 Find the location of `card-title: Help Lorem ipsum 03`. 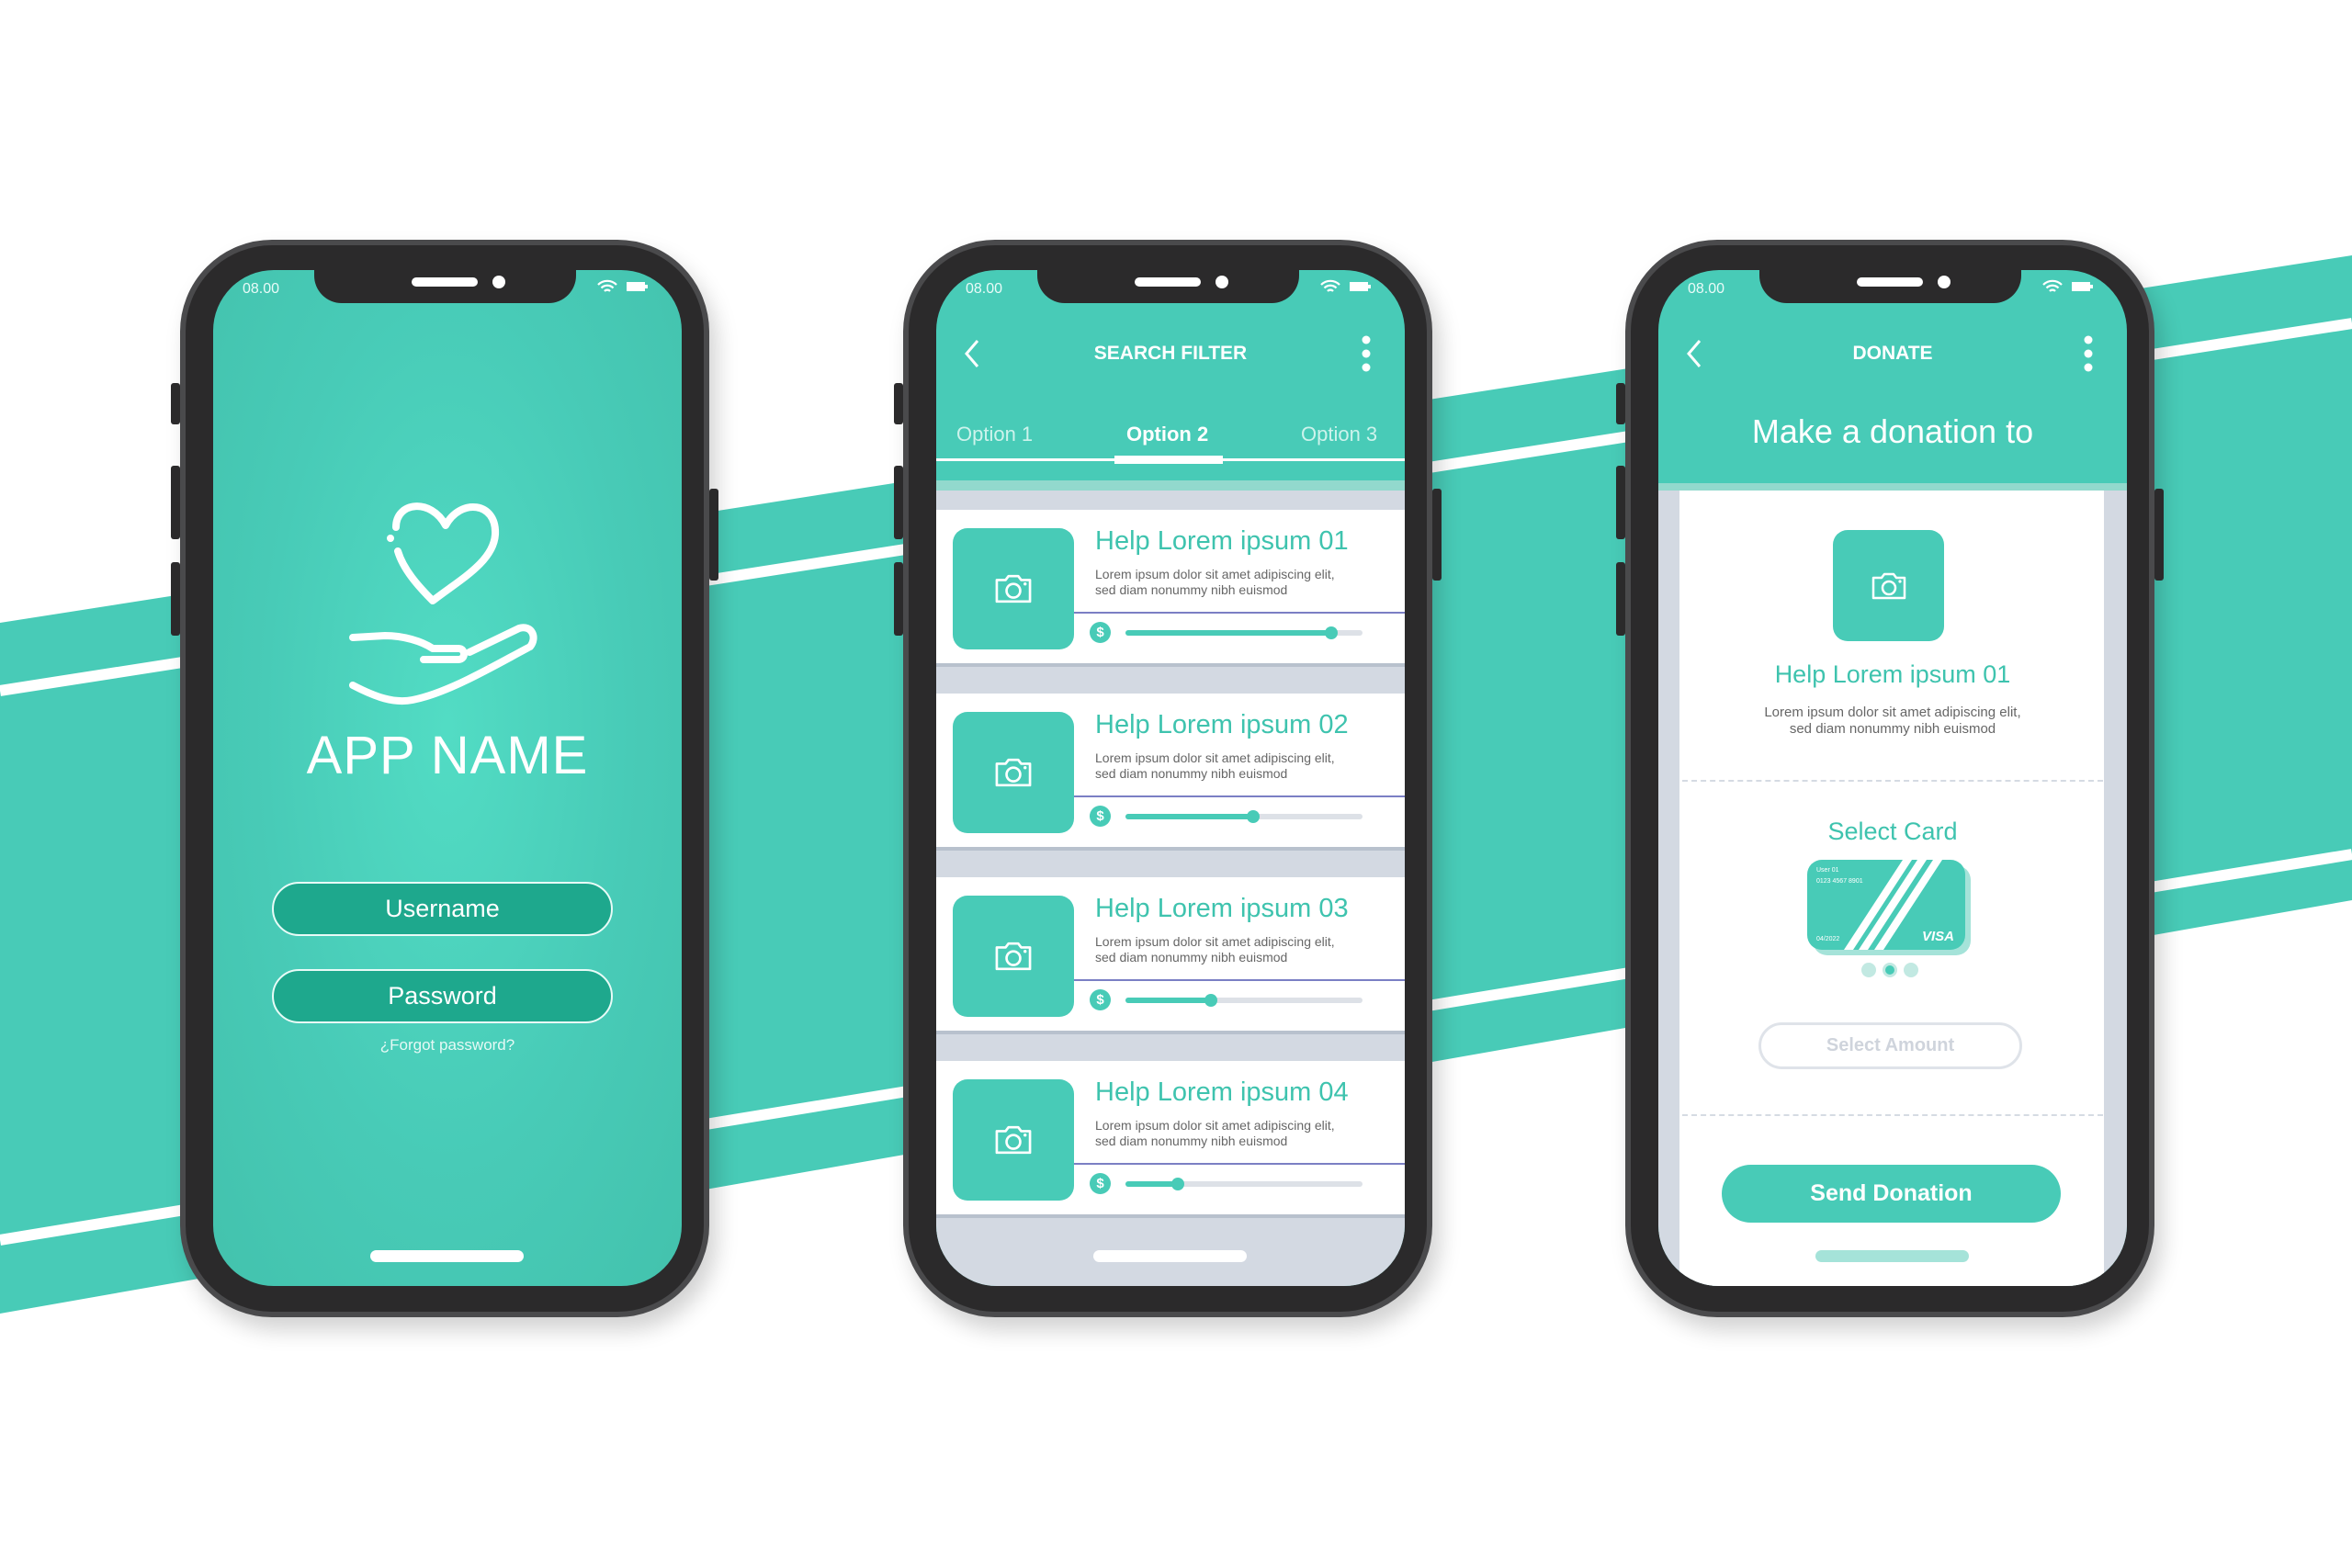

card-title: Help Lorem ipsum 03 is located at coordinates (1222, 908).